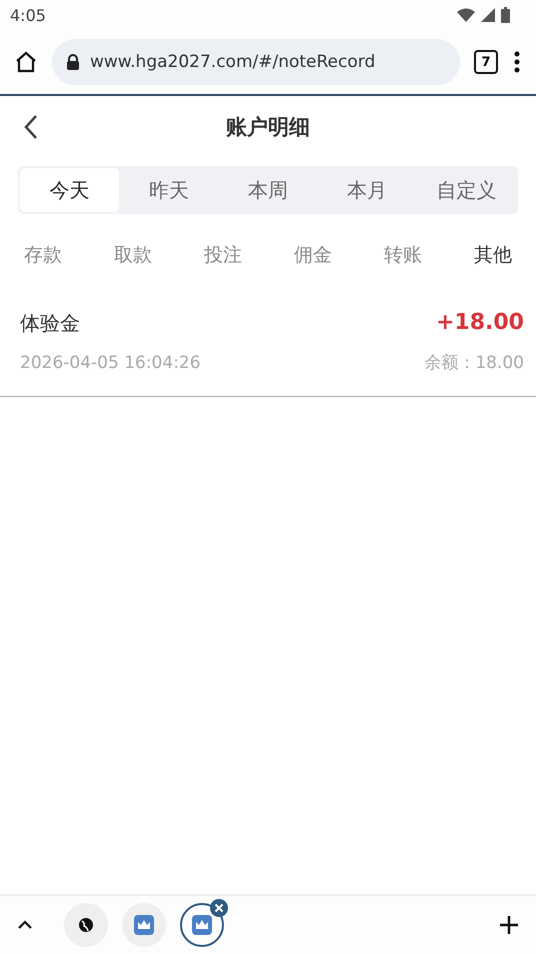 The width and height of the screenshot is (536, 954). I want to click on plus-icon, so click(509, 925).